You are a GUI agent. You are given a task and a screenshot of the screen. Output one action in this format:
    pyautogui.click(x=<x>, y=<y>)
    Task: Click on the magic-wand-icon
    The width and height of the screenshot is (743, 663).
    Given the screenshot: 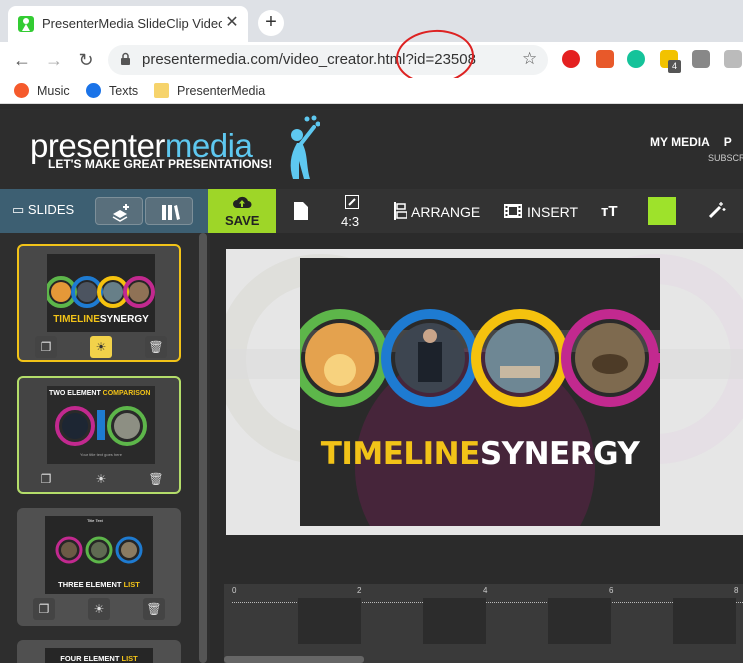 What is the action you would take?
    pyautogui.click(x=717, y=210)
    